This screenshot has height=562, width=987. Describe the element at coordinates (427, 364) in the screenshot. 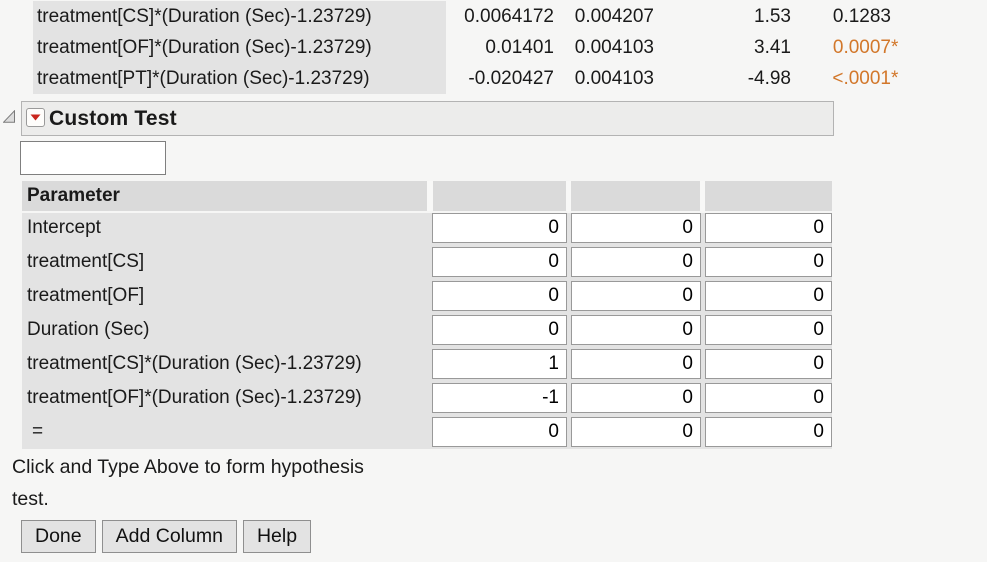

I see `matrix-row: treatment[CS]*(Duration (Sec)-1.23729)` at that location.